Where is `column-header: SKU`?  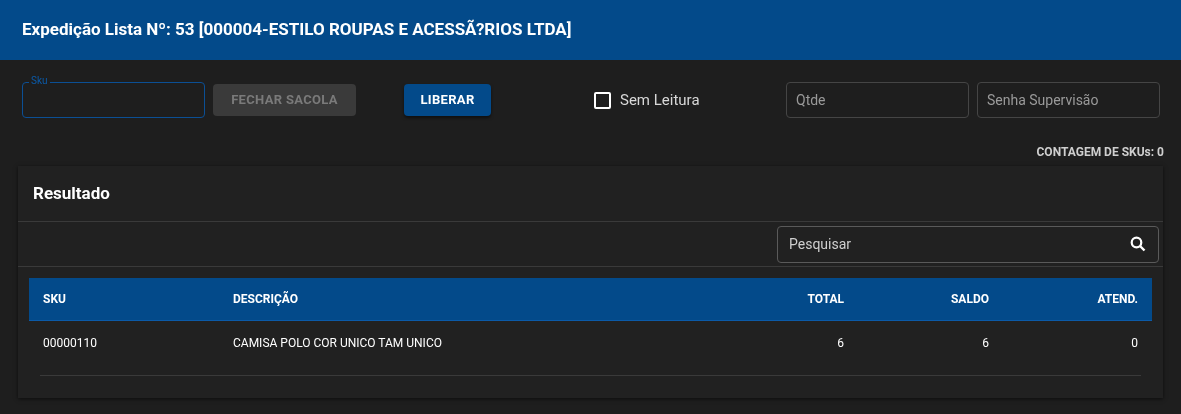 column-header: SKU is located at coordinates (54, 299).